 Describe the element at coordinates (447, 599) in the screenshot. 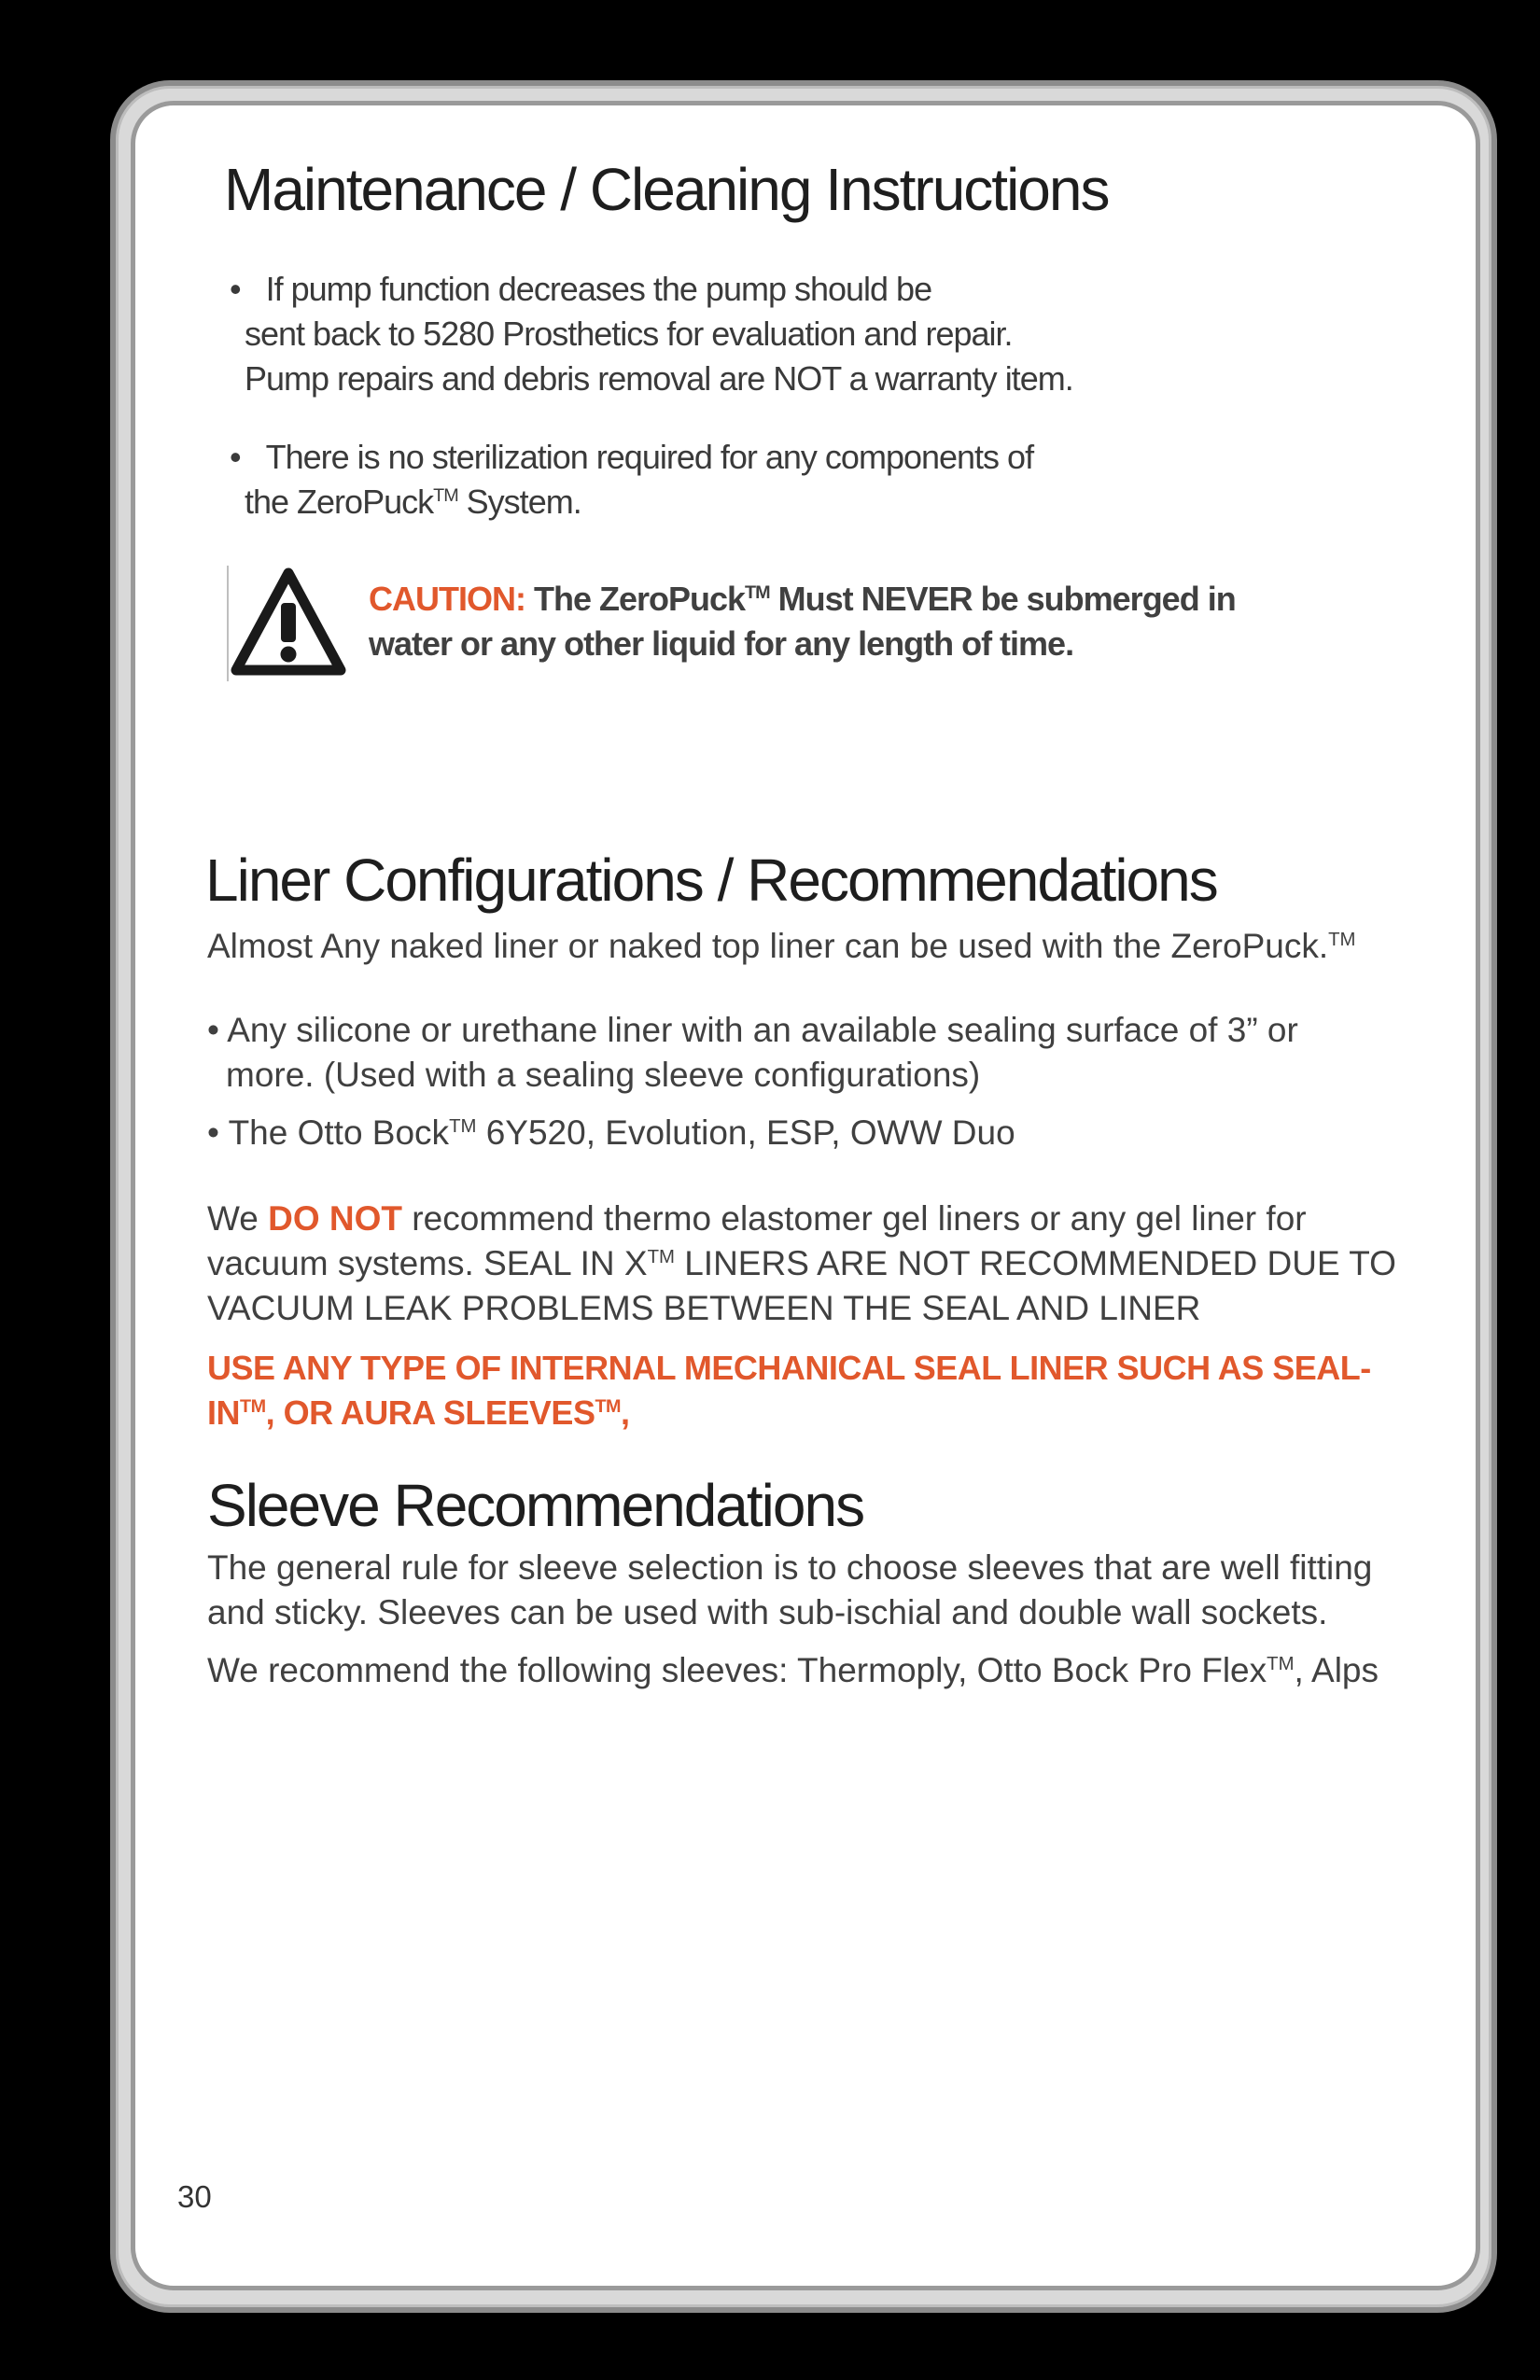

I see `caution-label: CAUTION:` at that location.